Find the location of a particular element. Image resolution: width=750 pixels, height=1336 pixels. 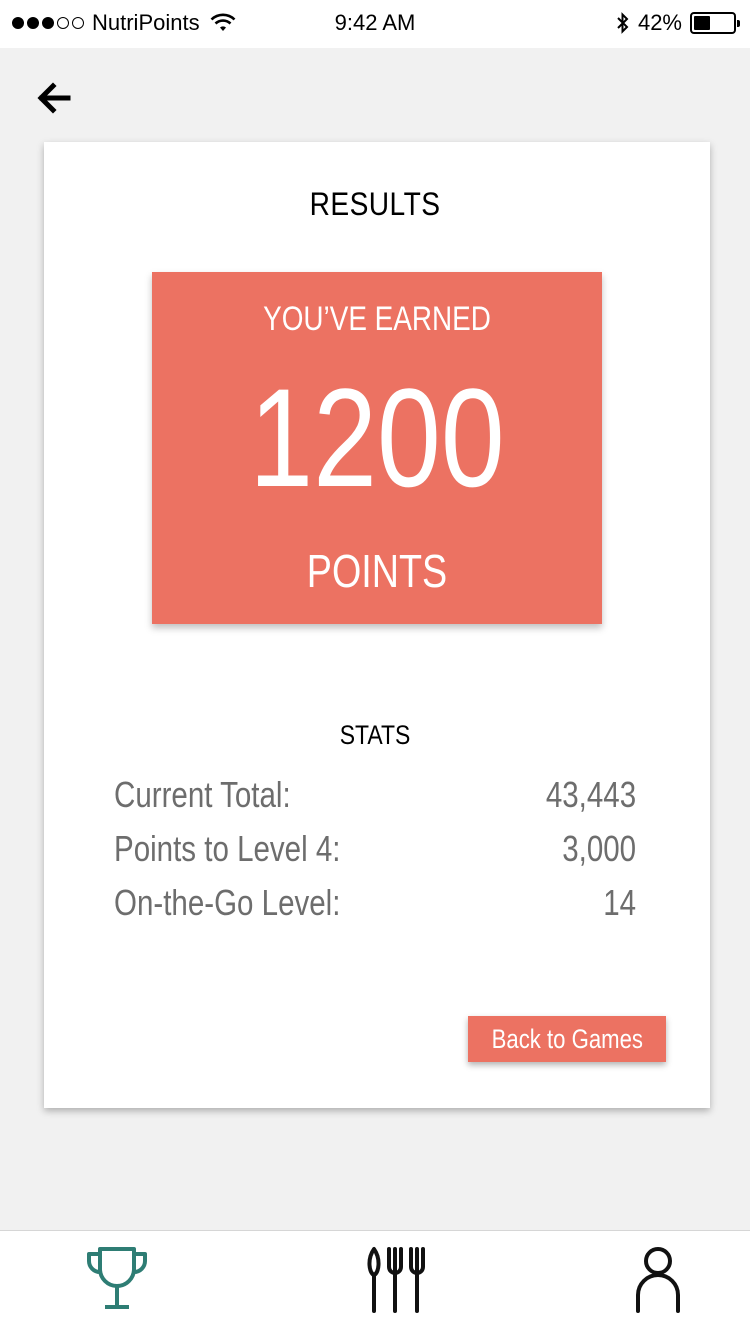

bluetooth-icon is located at coordinates (623, 23).